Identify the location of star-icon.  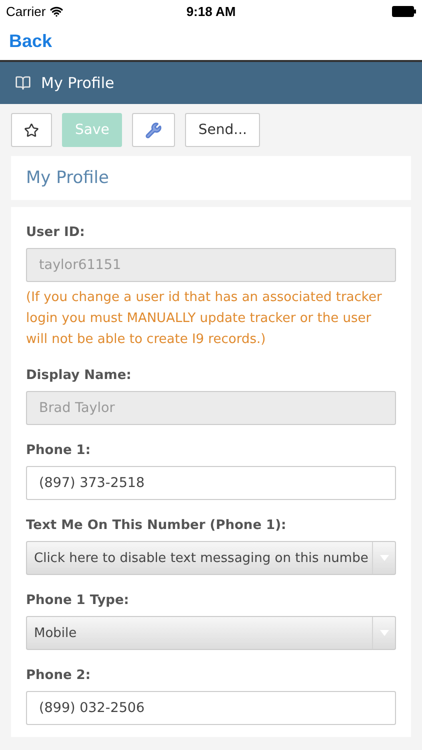
(31, 130).